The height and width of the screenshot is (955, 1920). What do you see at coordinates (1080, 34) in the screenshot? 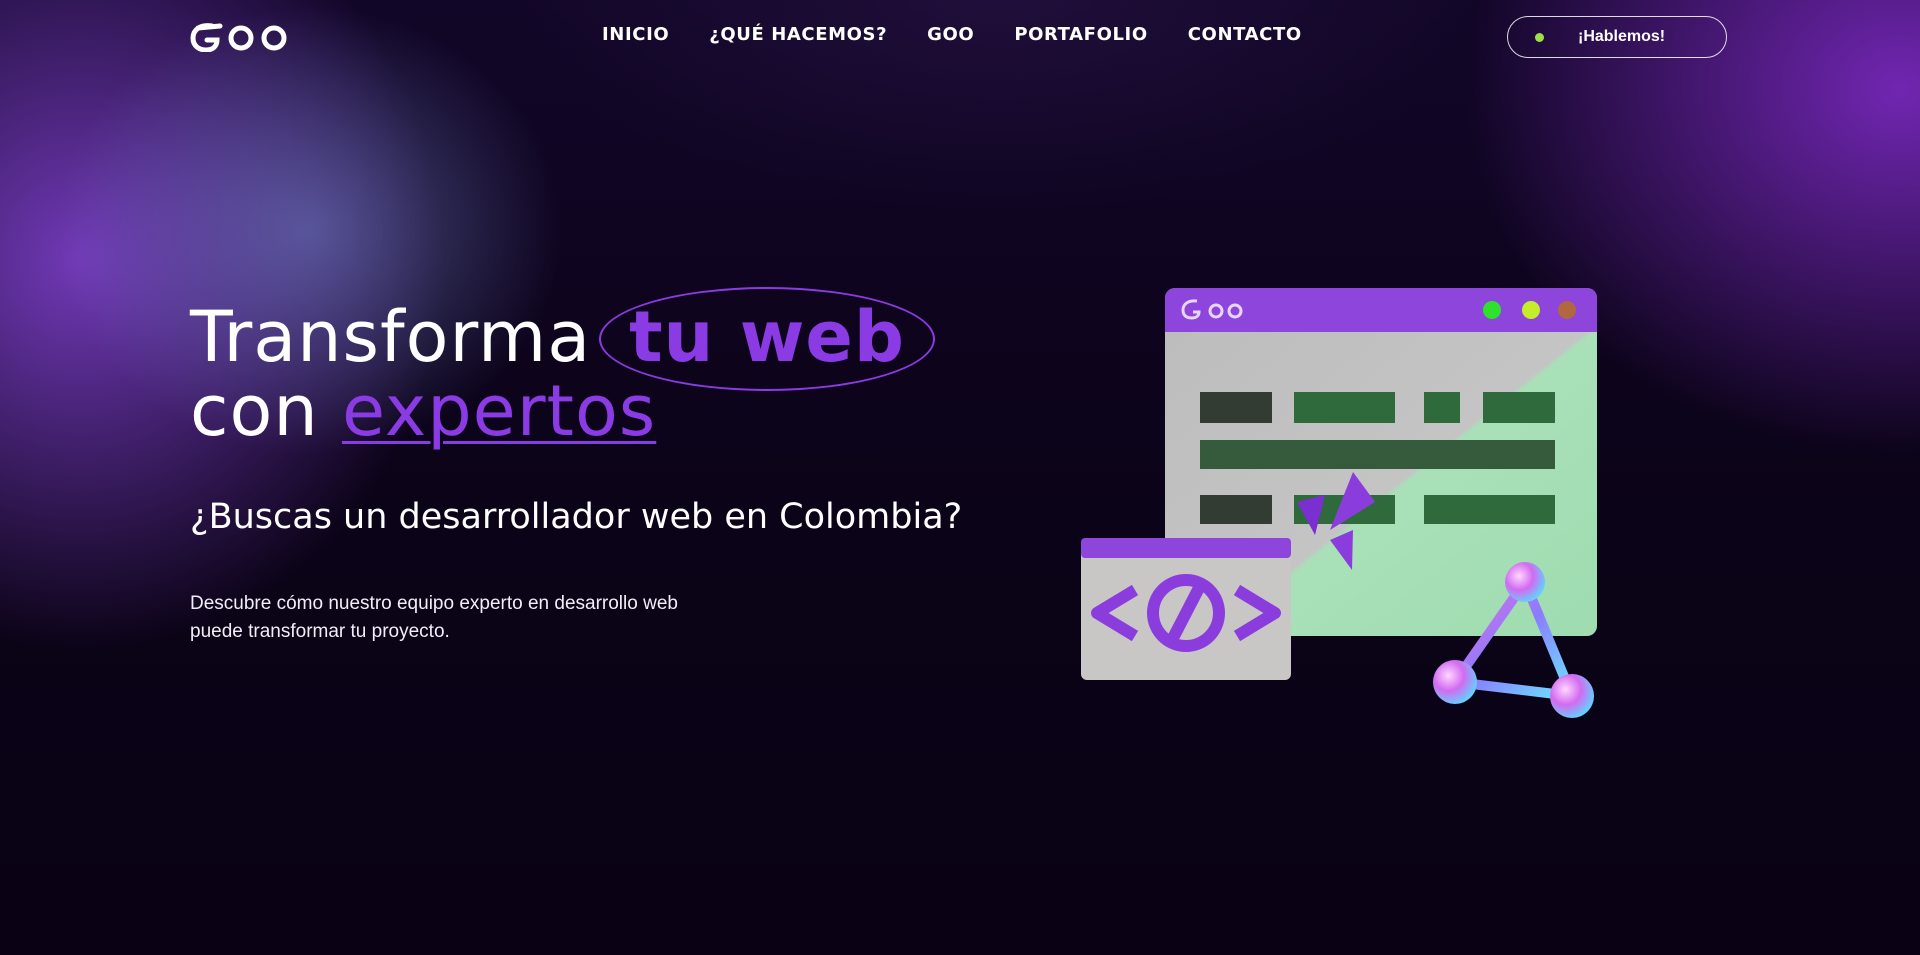
I see `nav-item-portafolio: PORTAFOLIO` at bounding box center [1080, 34].